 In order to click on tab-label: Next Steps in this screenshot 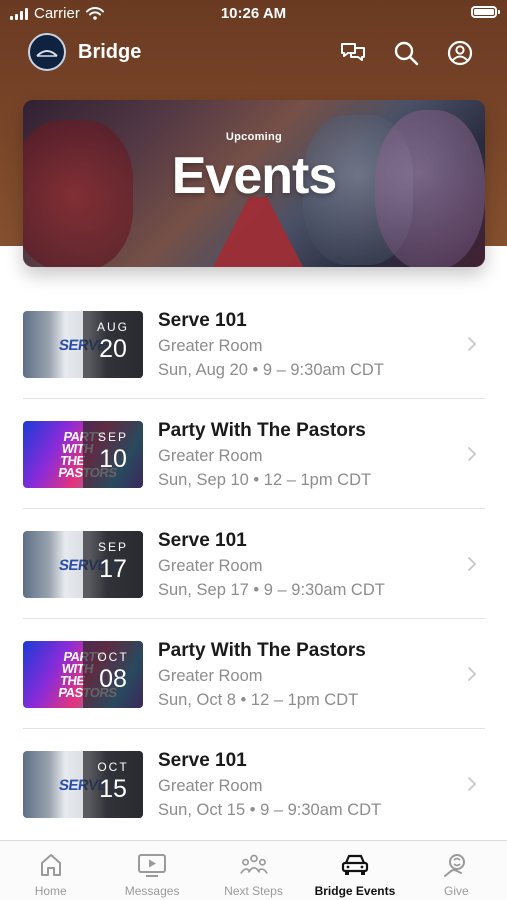, I will do `click(253, 891)`.